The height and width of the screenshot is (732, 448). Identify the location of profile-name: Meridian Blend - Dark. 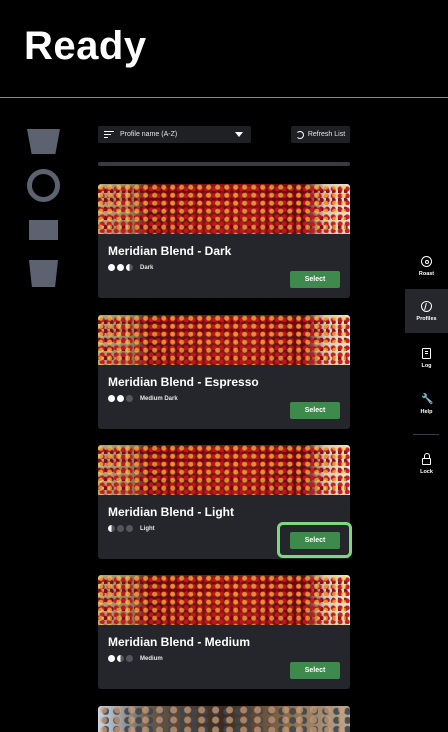
(170, 251).